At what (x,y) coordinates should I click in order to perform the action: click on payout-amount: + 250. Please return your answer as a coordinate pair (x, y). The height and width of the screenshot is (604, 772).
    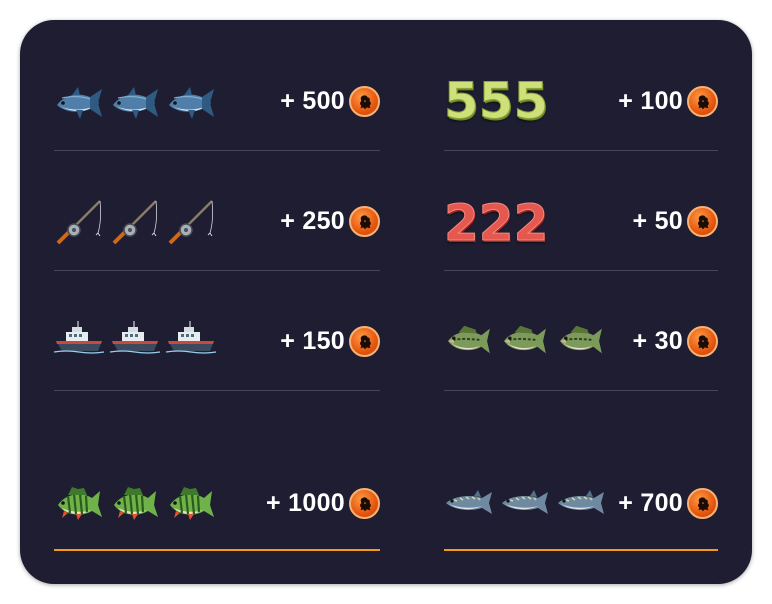
    Looking at the image, I should click on (312, 221).